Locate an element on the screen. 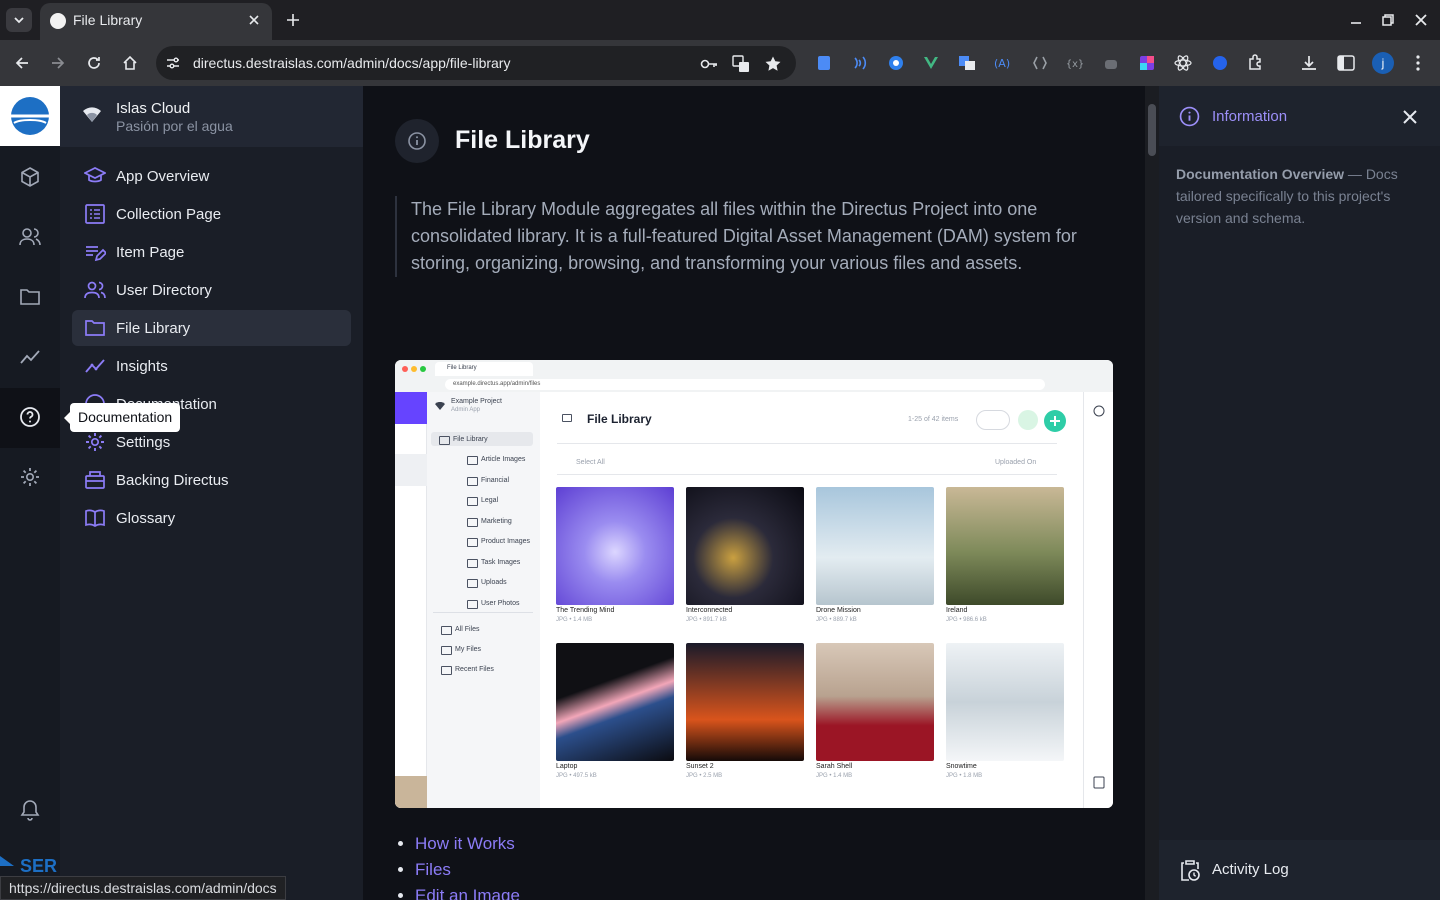  translate-icon is located at coordinates (741, 64).